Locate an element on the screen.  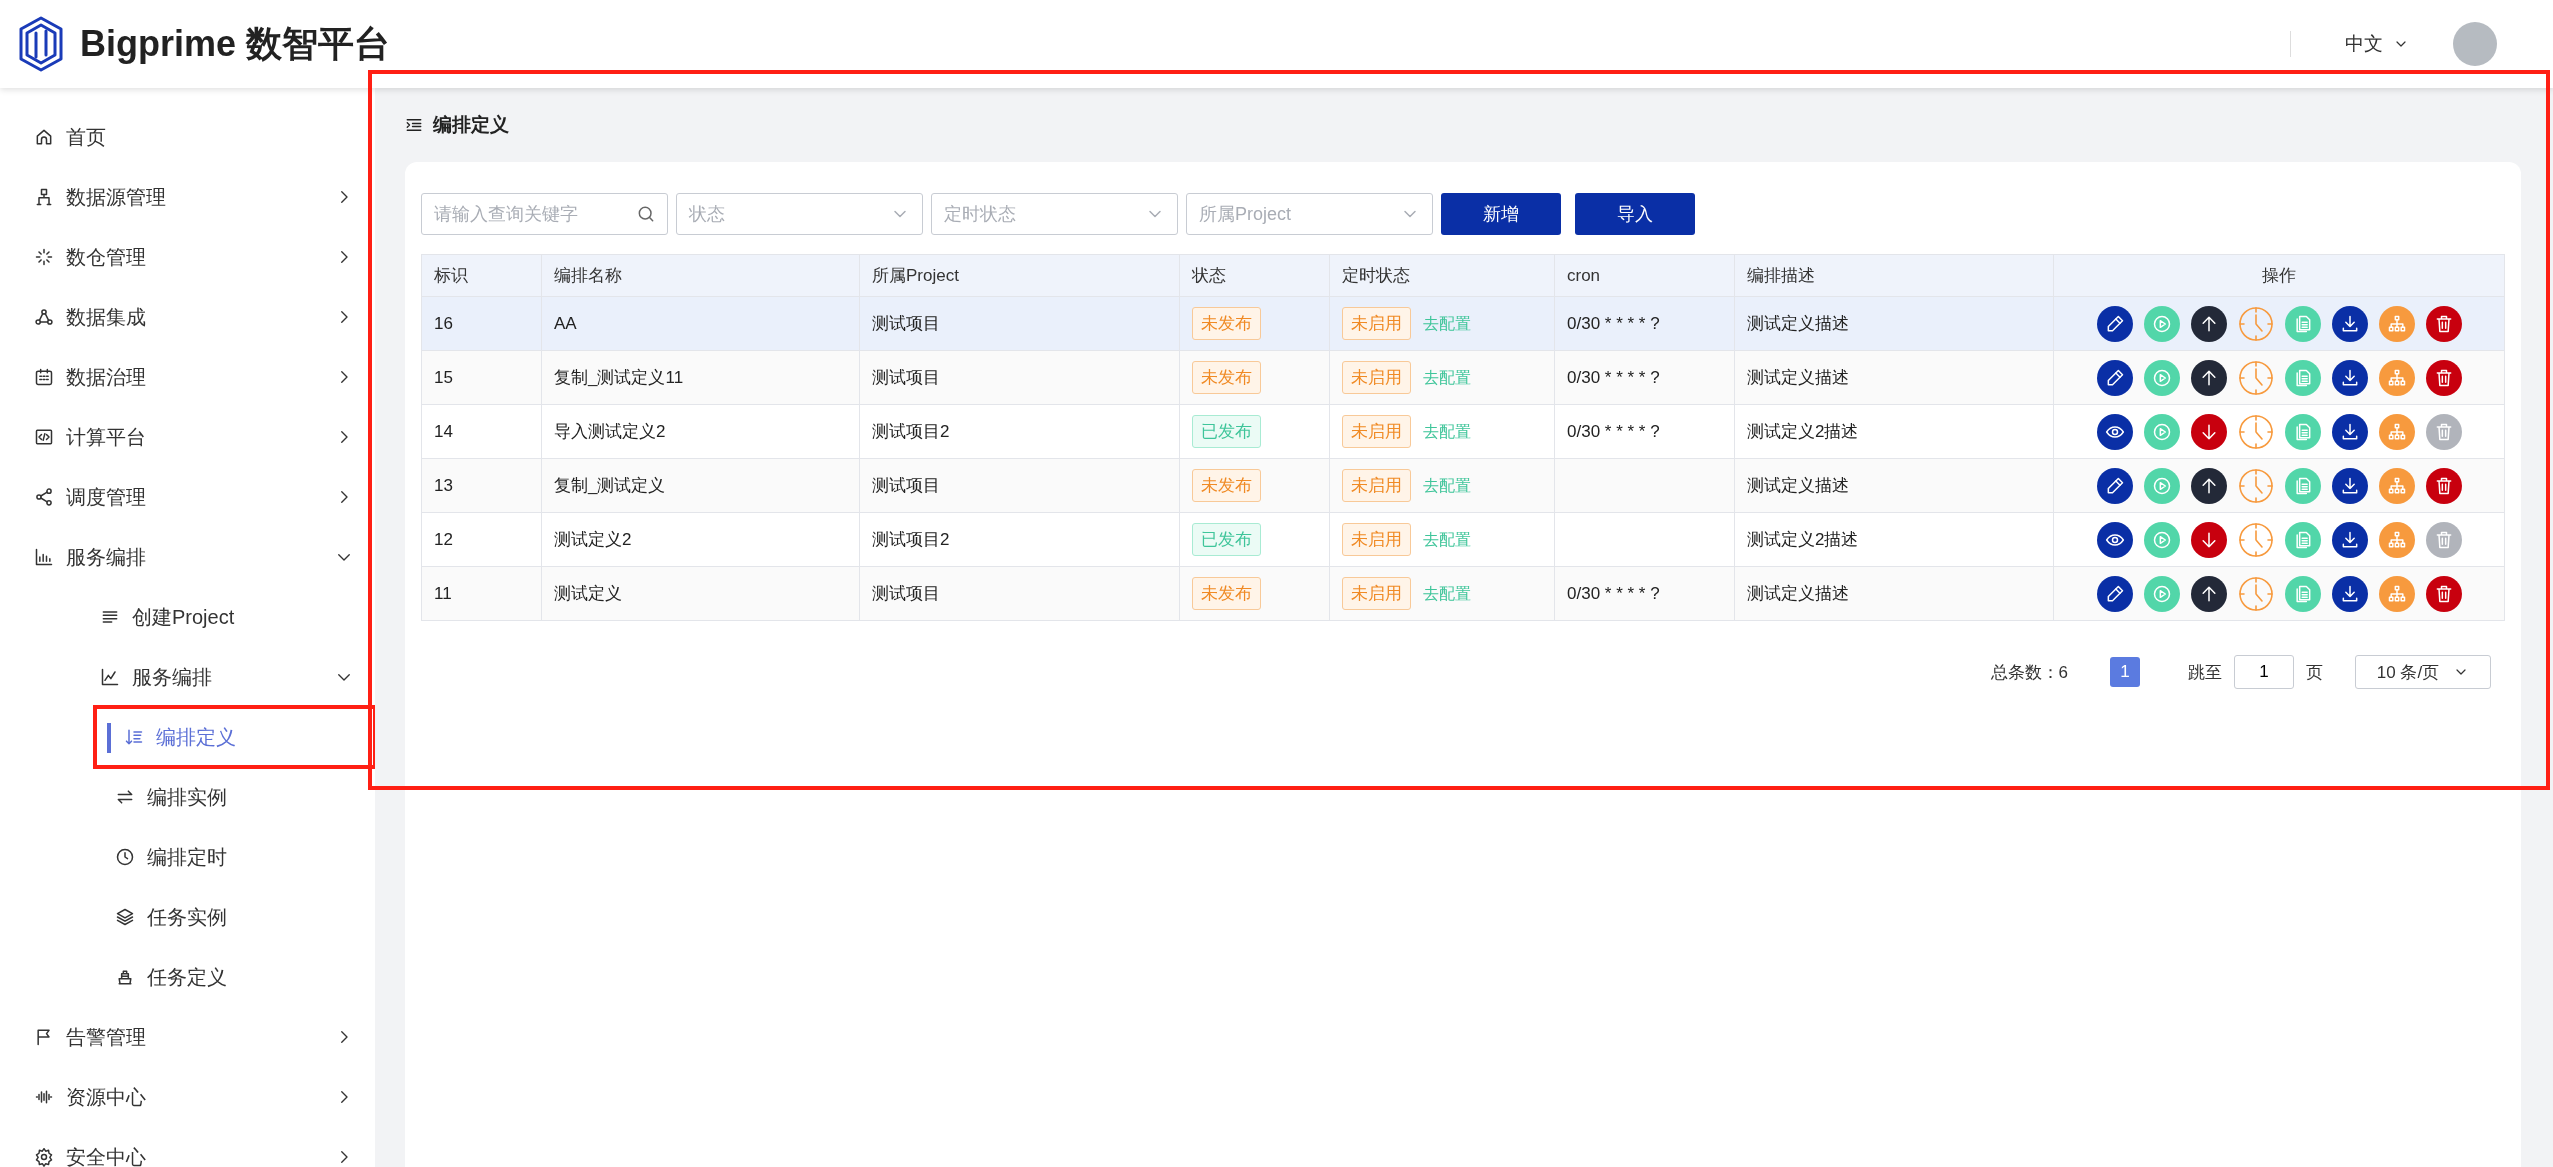
menu-item: 数仓管理 is located at coordinates (187, 257).